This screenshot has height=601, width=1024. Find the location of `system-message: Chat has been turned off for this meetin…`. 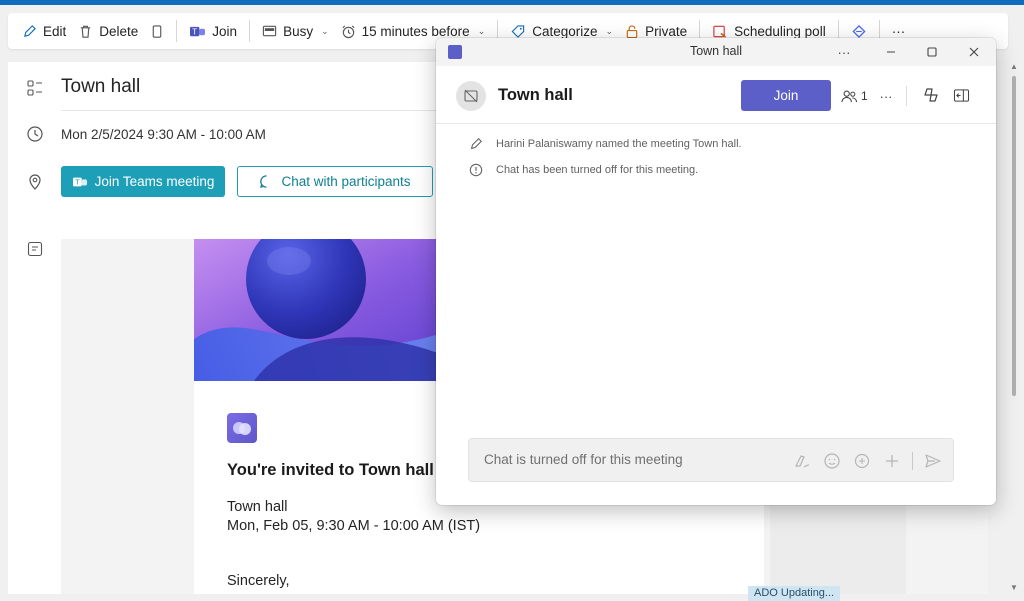

system-message: Chat has been turned off for this meetin… is located at coordinates (583, 170).